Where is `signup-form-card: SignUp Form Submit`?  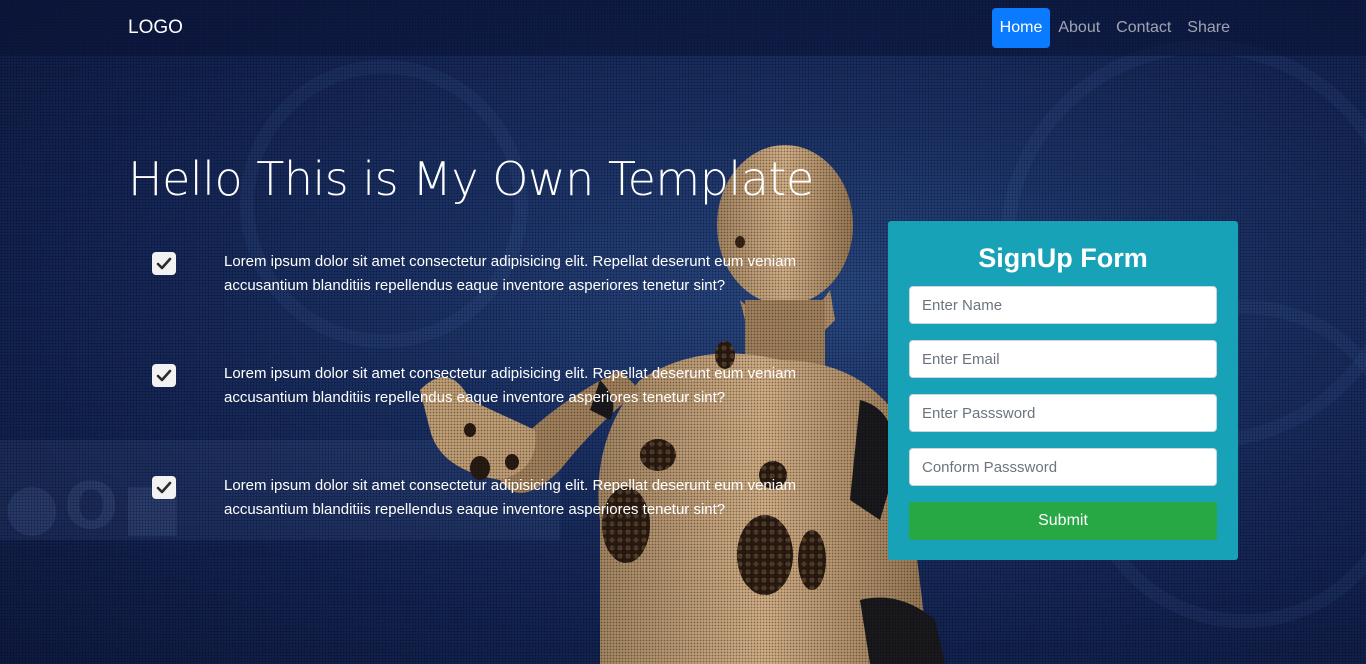
signup-form-card: SignUp Form Submit is located at coordinates (1063, 390).